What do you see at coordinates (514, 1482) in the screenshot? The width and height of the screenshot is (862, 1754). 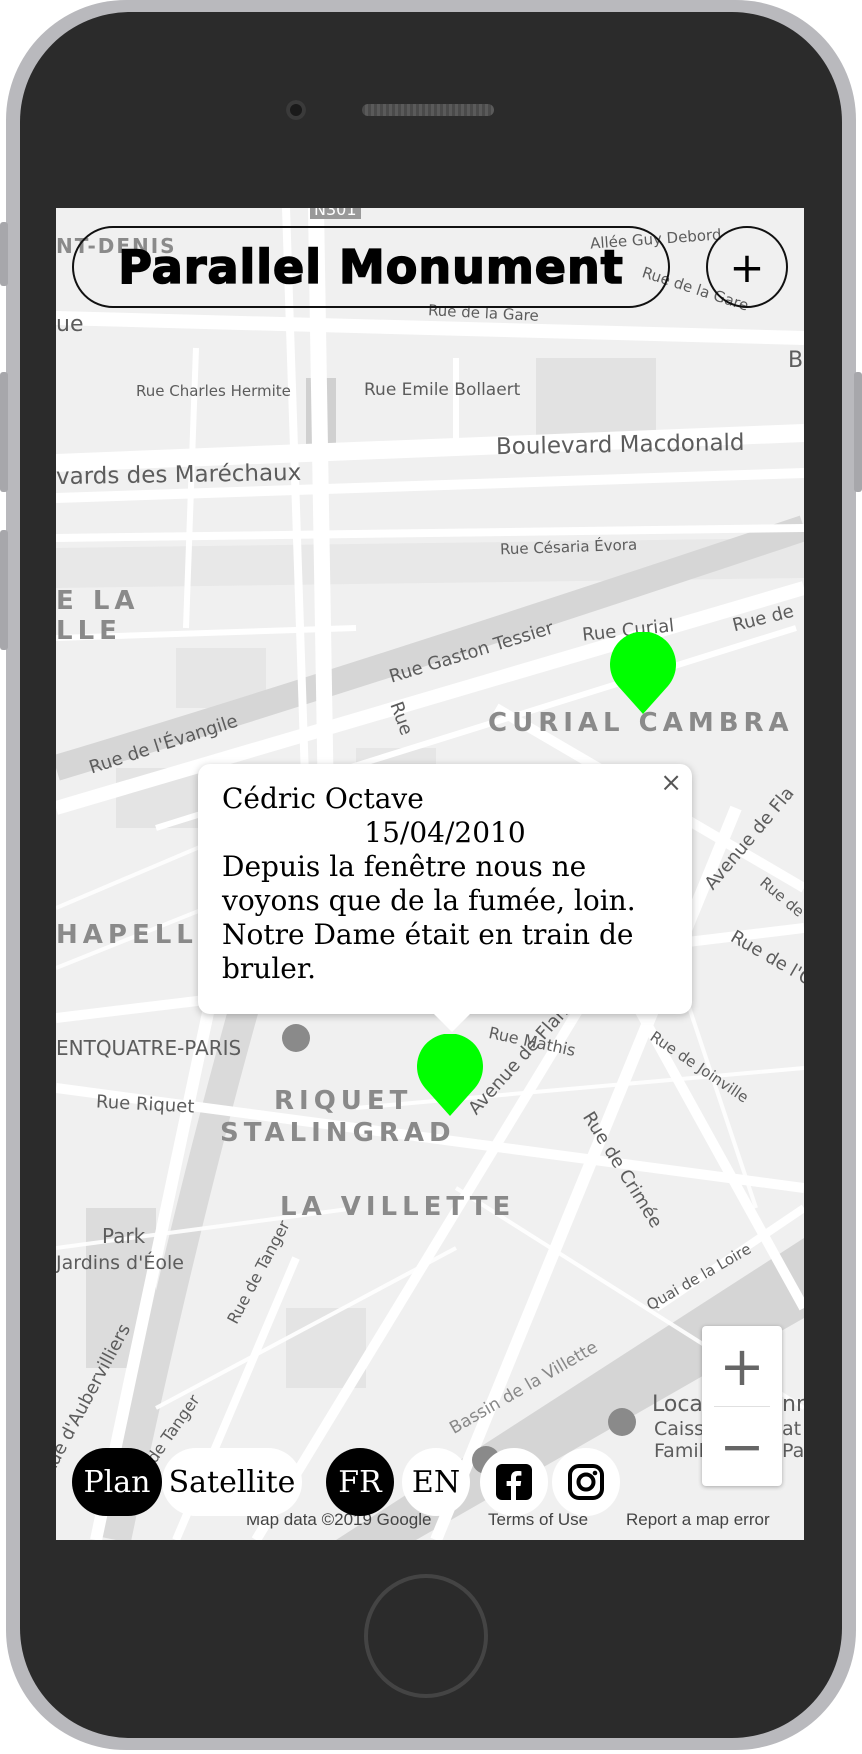 I see `facebook-icon` at bounding box center [514, 1482].